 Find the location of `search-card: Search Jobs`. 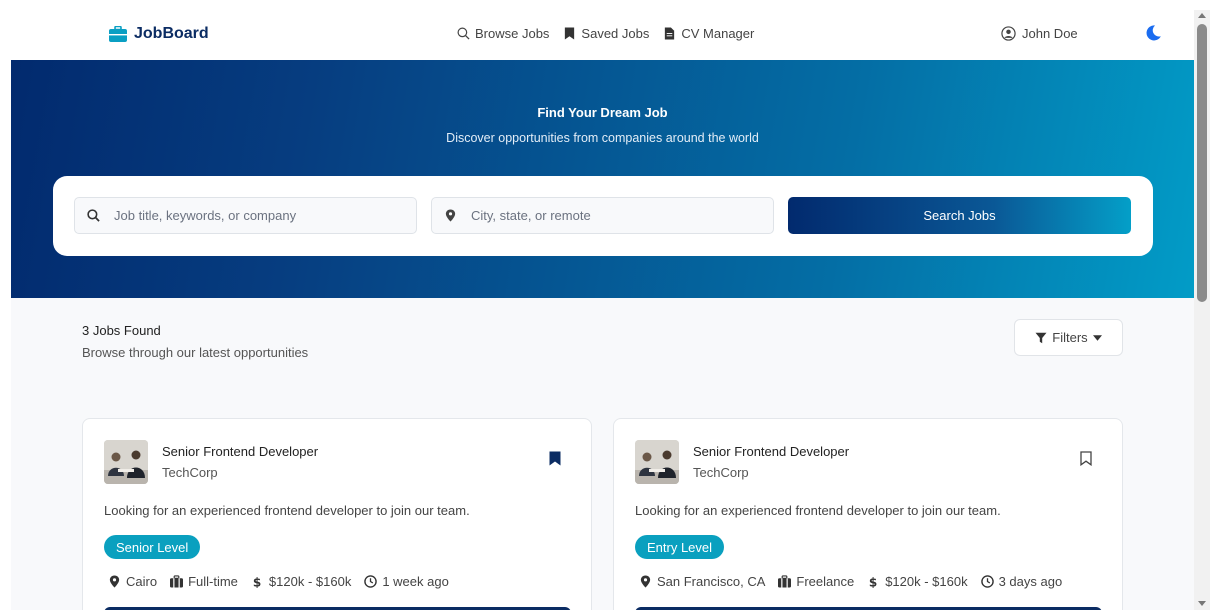

search-card: Search Jobs is located at coordinates (603, 216).